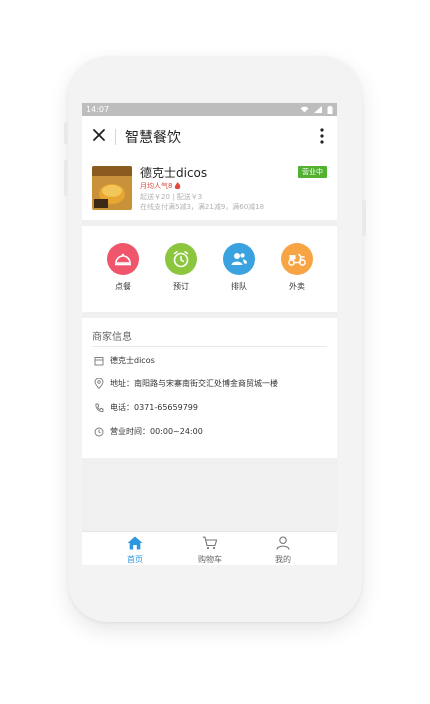 The height and width of the screenshot is (704, 430). Describe the element at coordinates (132, 360) in the screenshot. I see `info-name: 德克士dicos` at that location.